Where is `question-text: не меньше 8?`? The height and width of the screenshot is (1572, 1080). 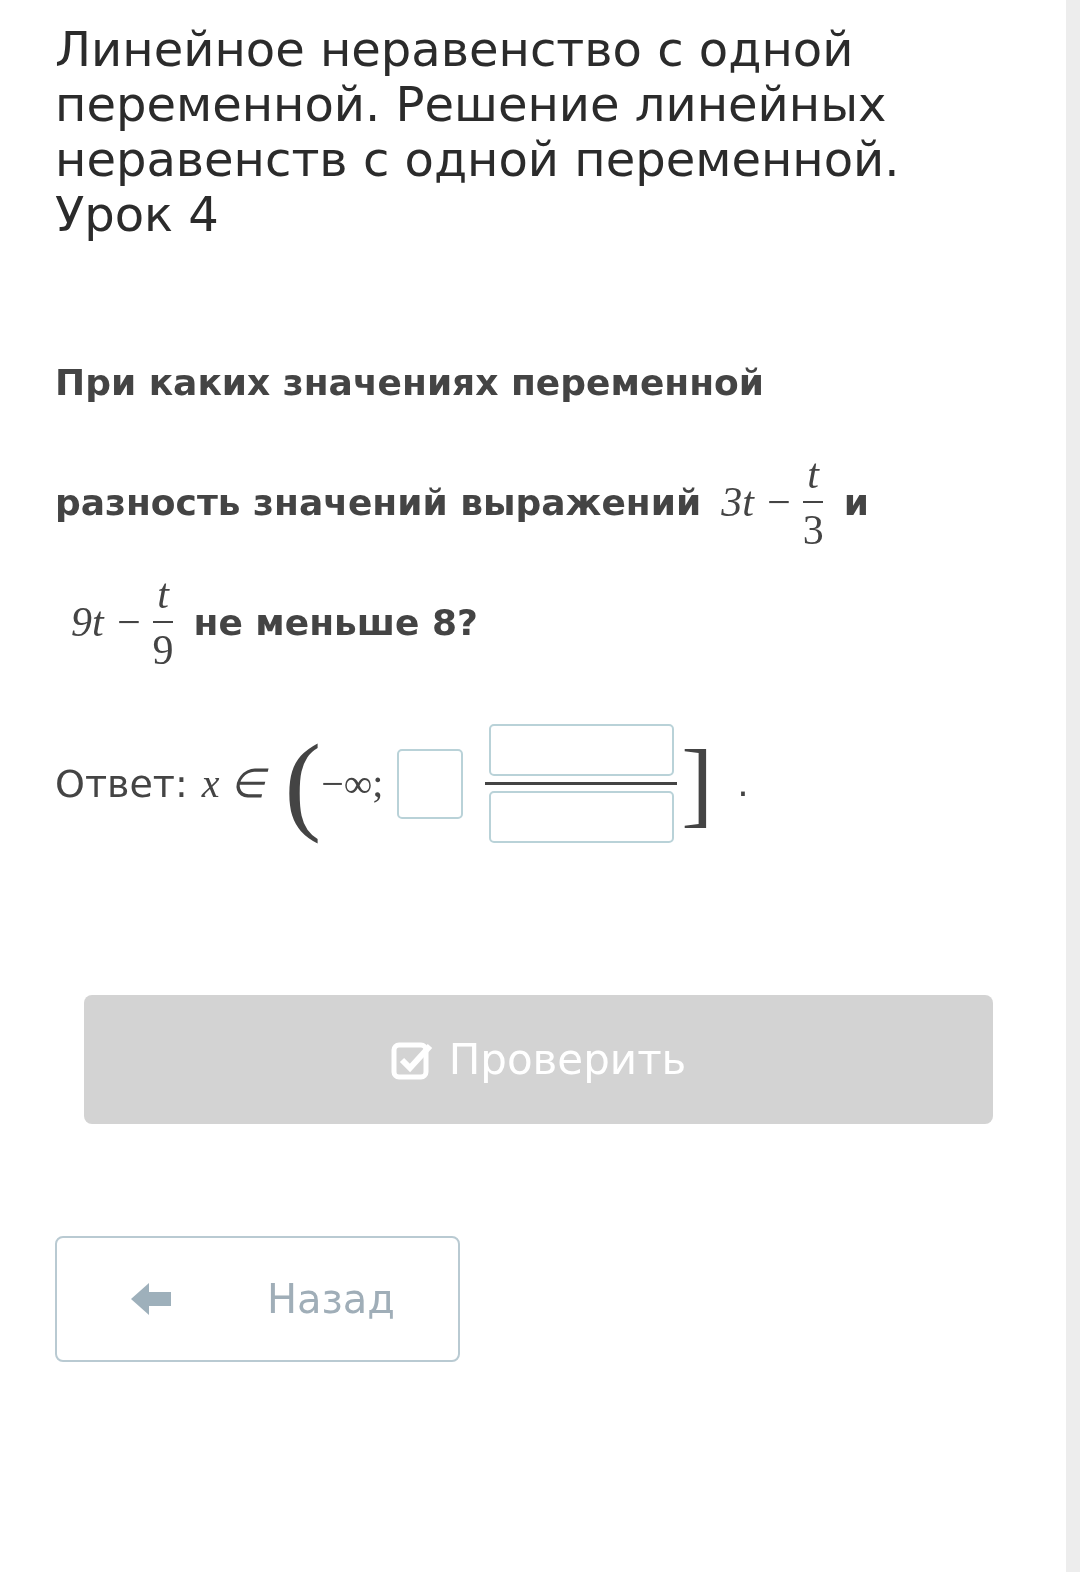 question-text: не меньше 8? is located at coordinates (335, 622).